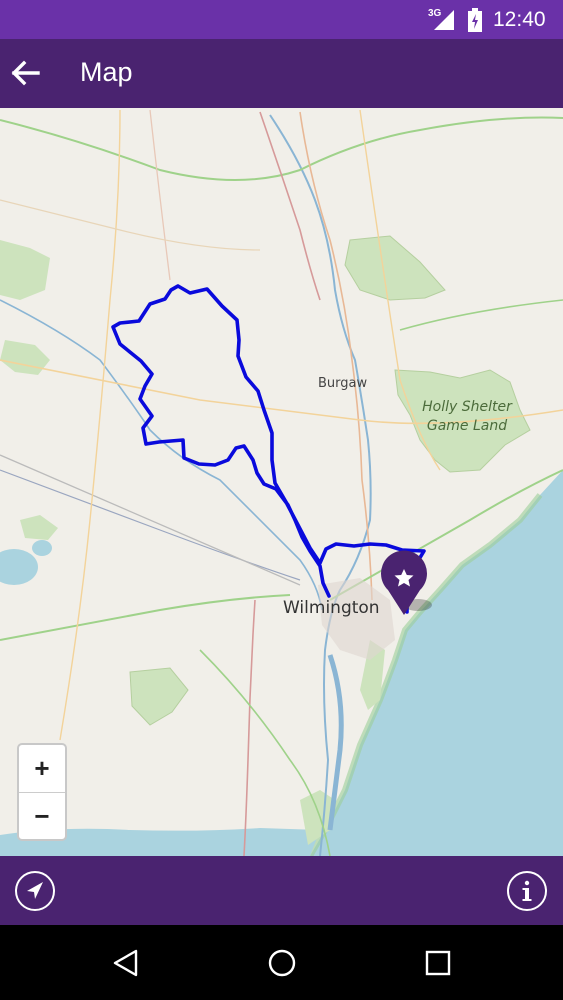 The width and height of the screenshot is (563, 1000). Describe the element at coordinates (281, 73) in the screenshot. I see `app-bar: Map` at that location.